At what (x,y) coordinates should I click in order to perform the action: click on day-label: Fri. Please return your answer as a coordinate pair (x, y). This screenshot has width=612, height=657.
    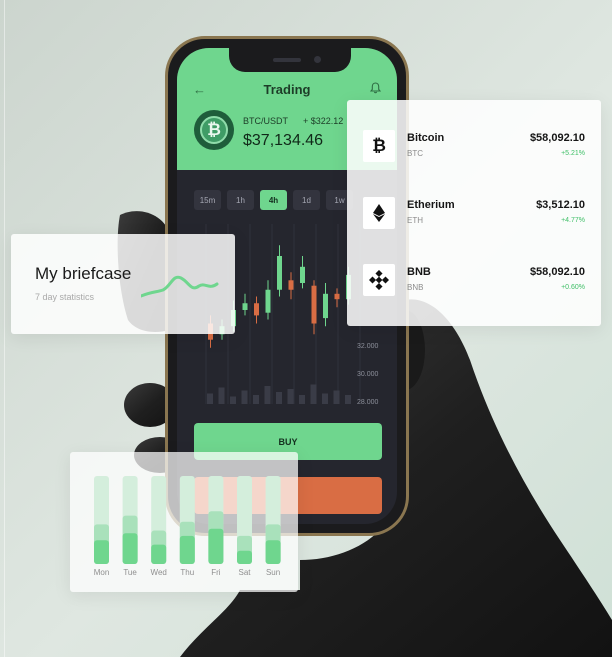
    Looking at the image, I should click on (216, 572).